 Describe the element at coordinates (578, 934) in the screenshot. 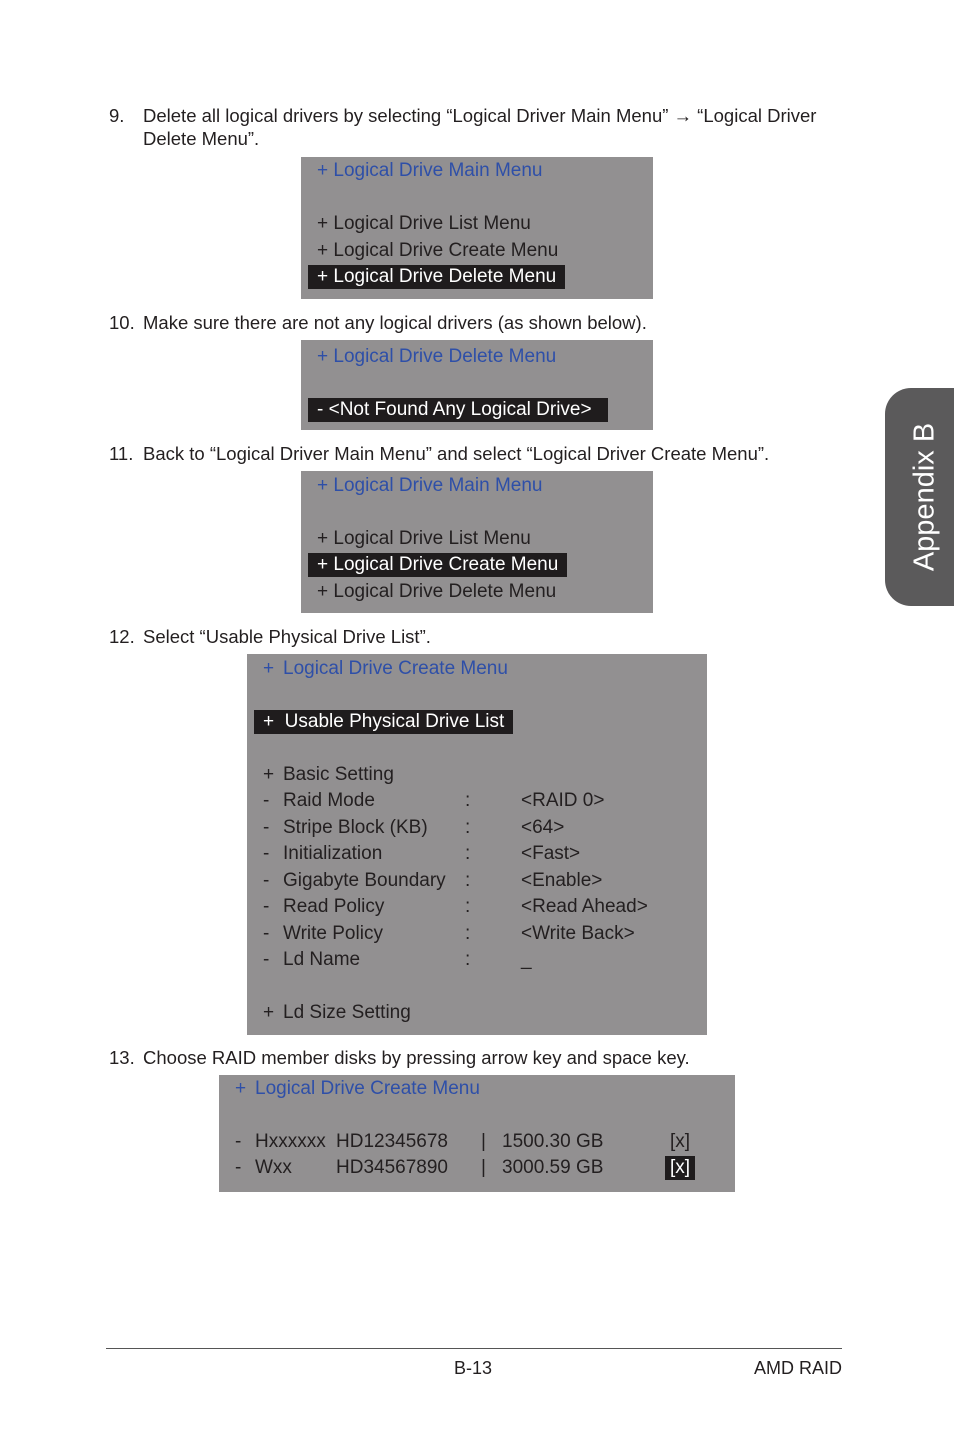

I see `setting-value: <Write Back>` at that location.